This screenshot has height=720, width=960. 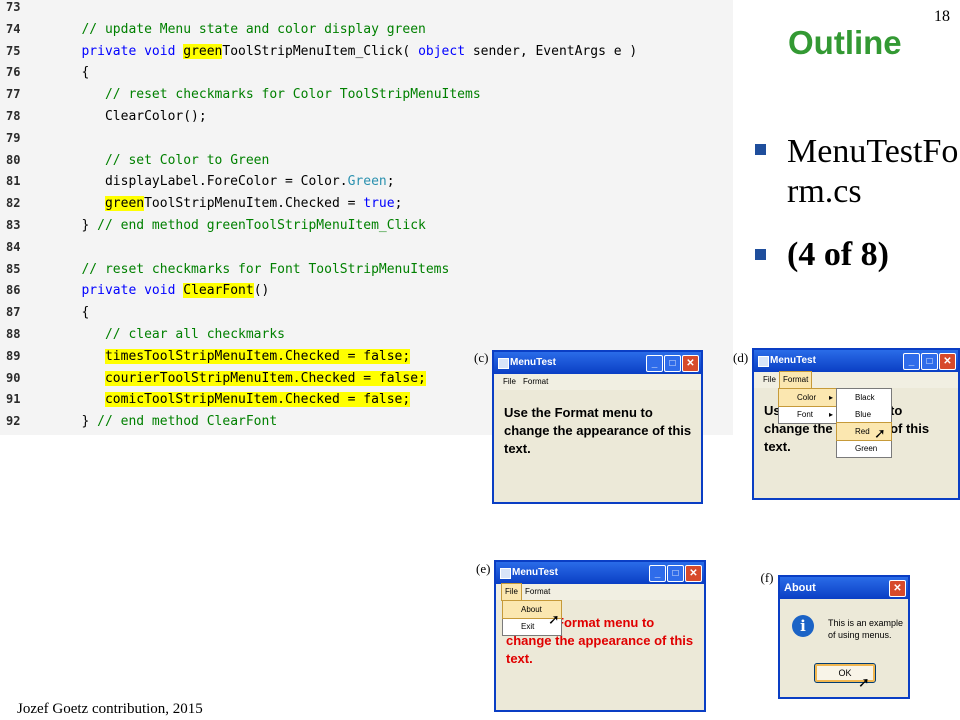 I want to click on caption-text: (e), so click(x=483, y=568).